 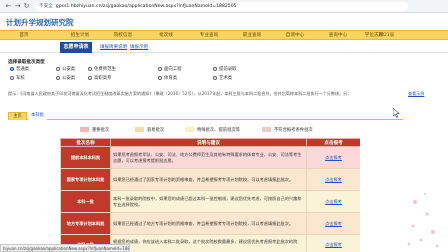 What do you see at coordinates (123, 35) in the screenshot?
I see `nav-item-college: 院校信息` at bounding box center [123, 35].